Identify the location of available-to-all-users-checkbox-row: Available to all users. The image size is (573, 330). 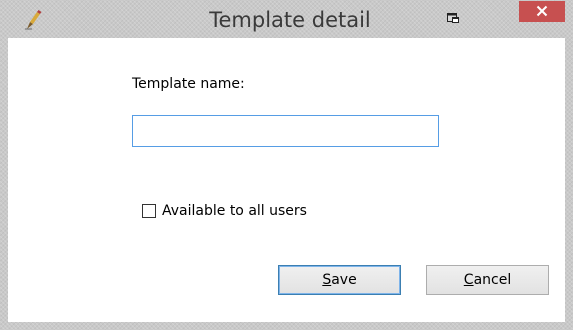
(224, 211).